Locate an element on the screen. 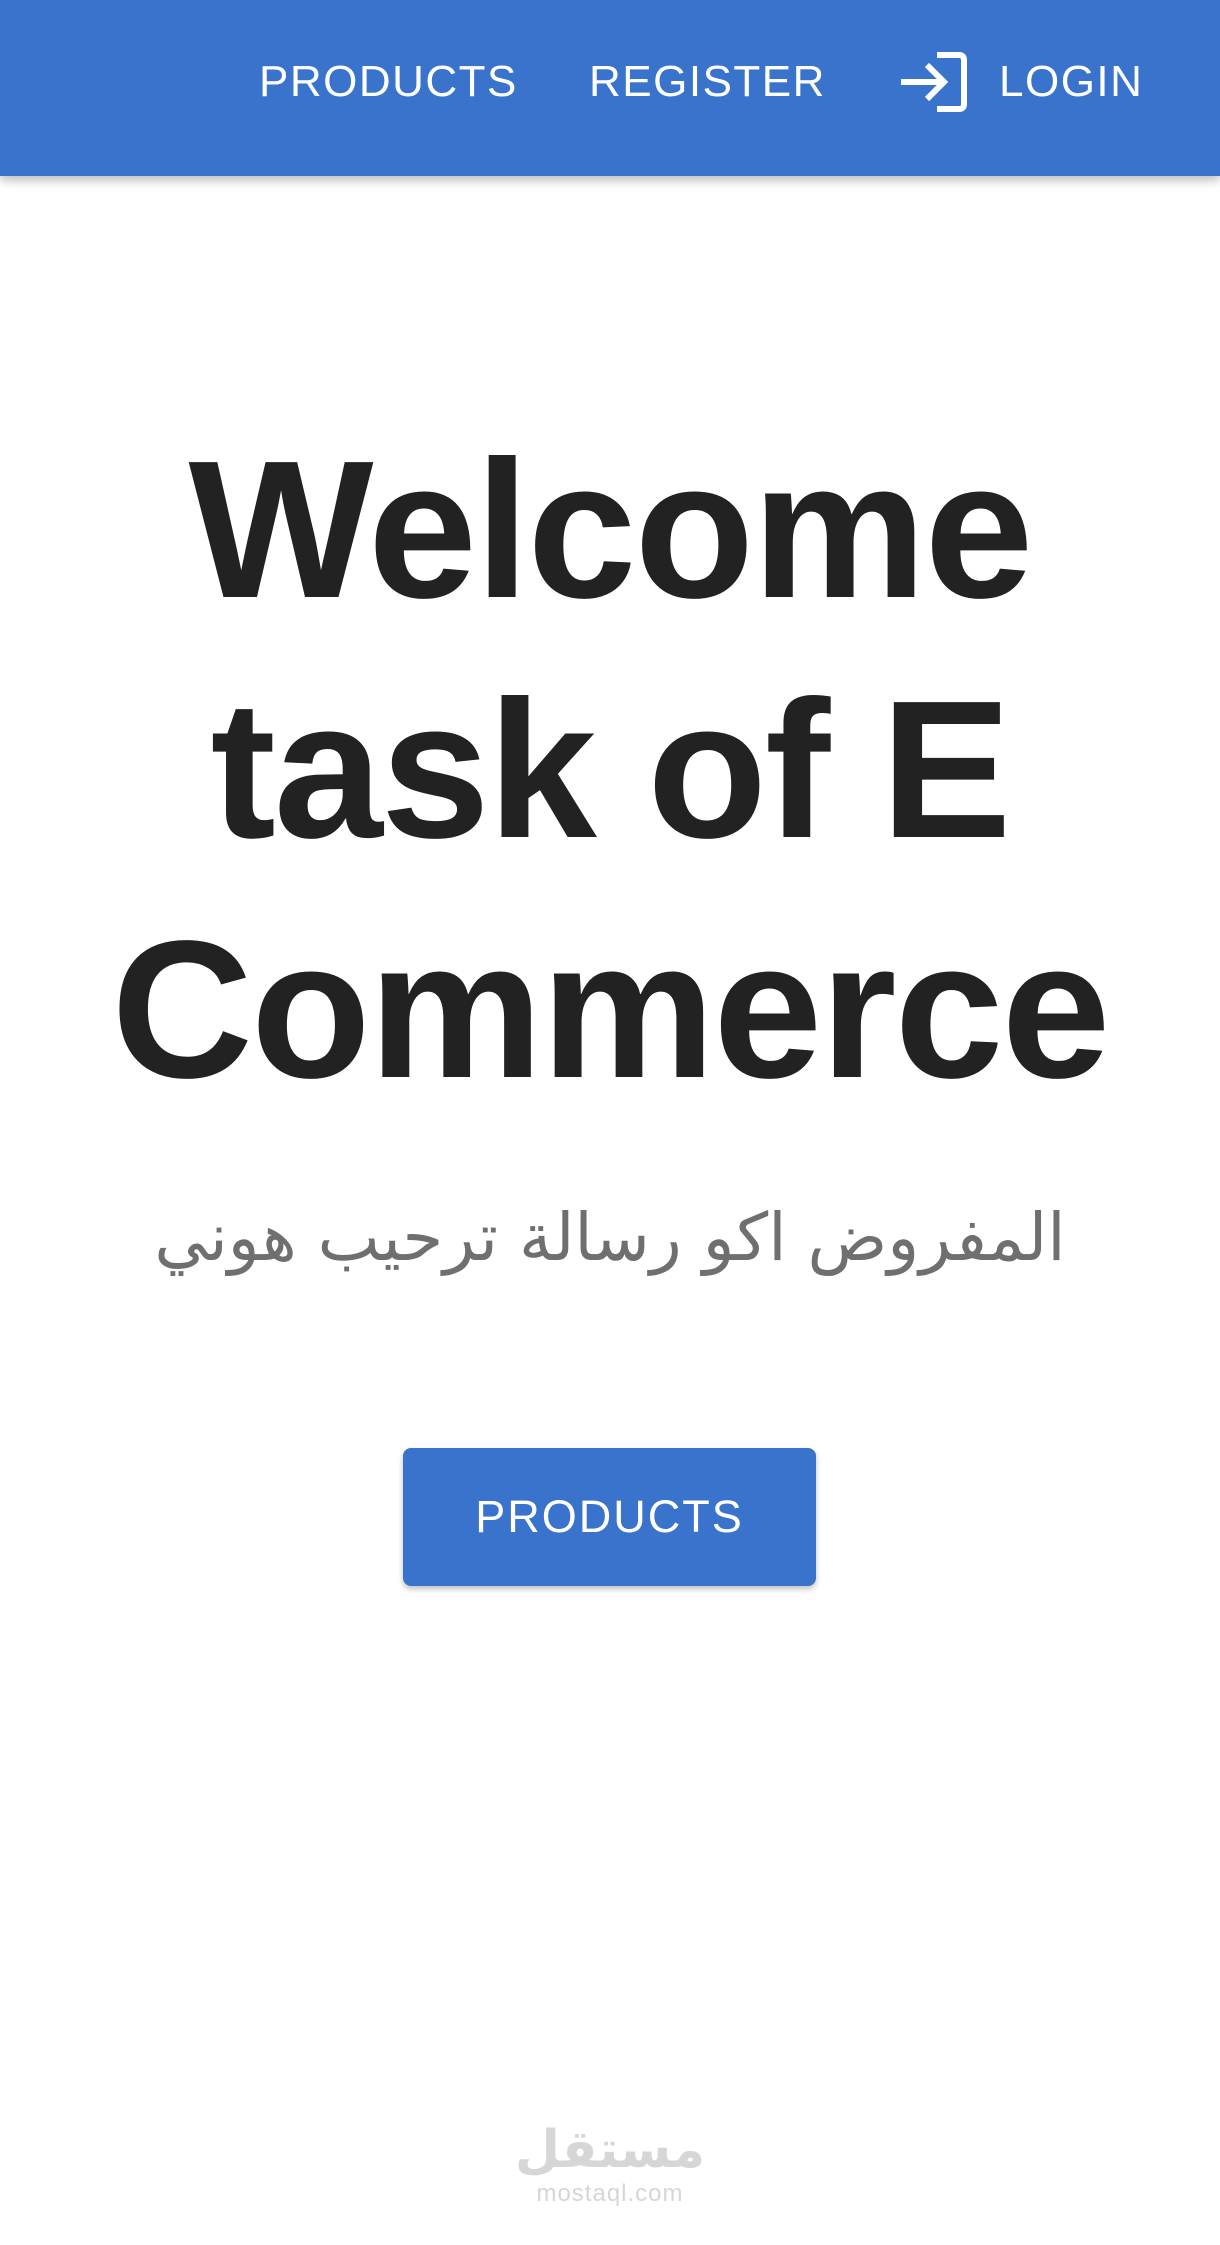 This screenshot has width=1220, height=2245. login-icon is located at coordinates (933, 82).